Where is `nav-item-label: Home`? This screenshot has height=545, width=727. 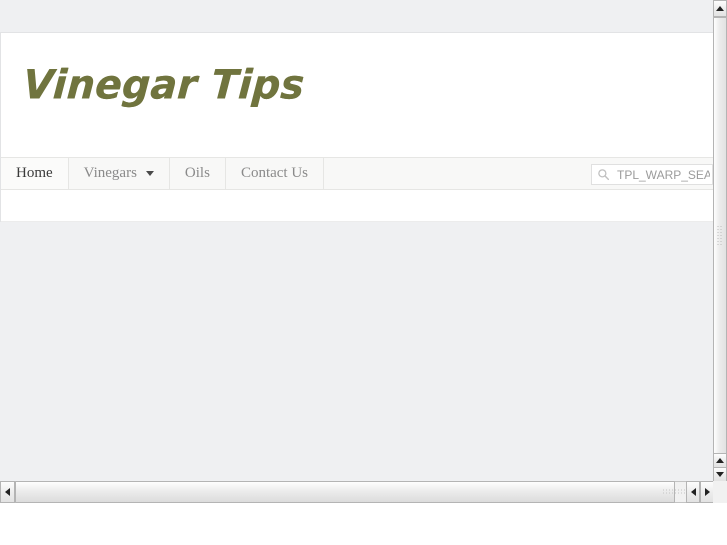 nav-item-label: Home is located at coordinates (34, 173).